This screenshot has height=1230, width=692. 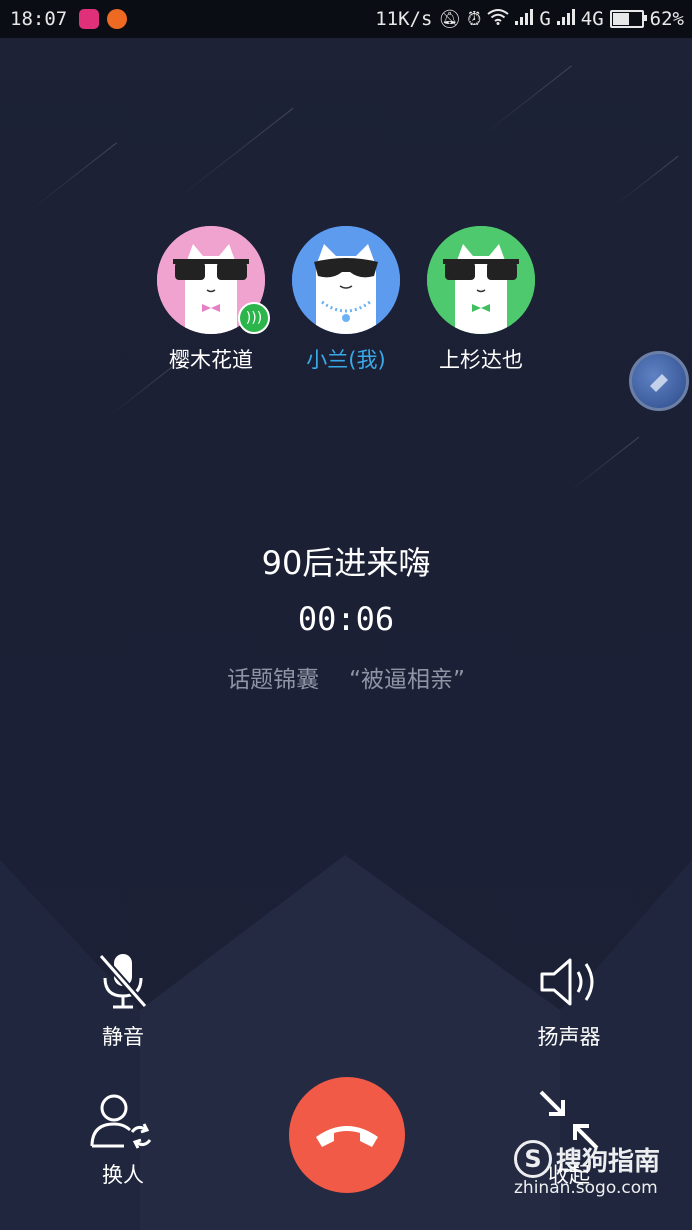 What do you see at coordinates (569, 982) in the screenshot?
I see `speaker-icon` at bounding box center [569, 982].